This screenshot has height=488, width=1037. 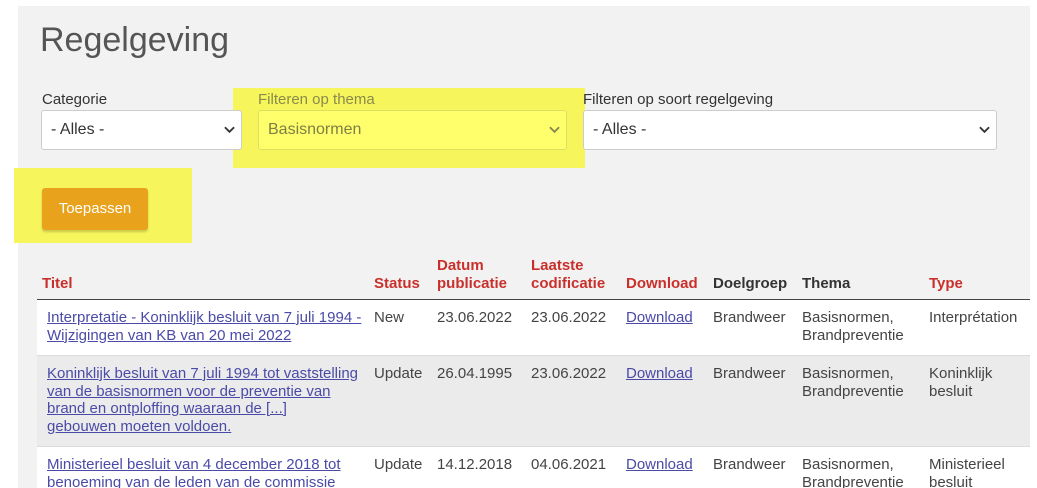 What do you see at coordinates (479, 467) in the screenshot?
I see `published-date-cell: 14.12.2018` at bounding box center [479, 467].